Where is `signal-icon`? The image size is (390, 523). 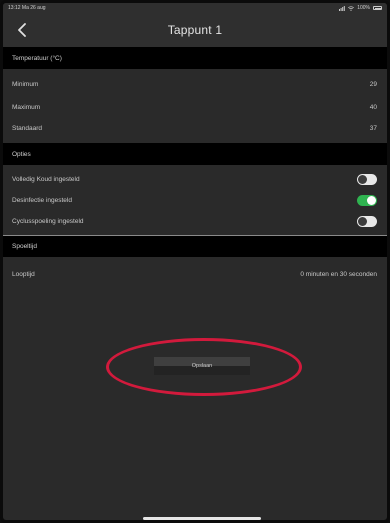
signal-icon is located at coordinates (342, 8).